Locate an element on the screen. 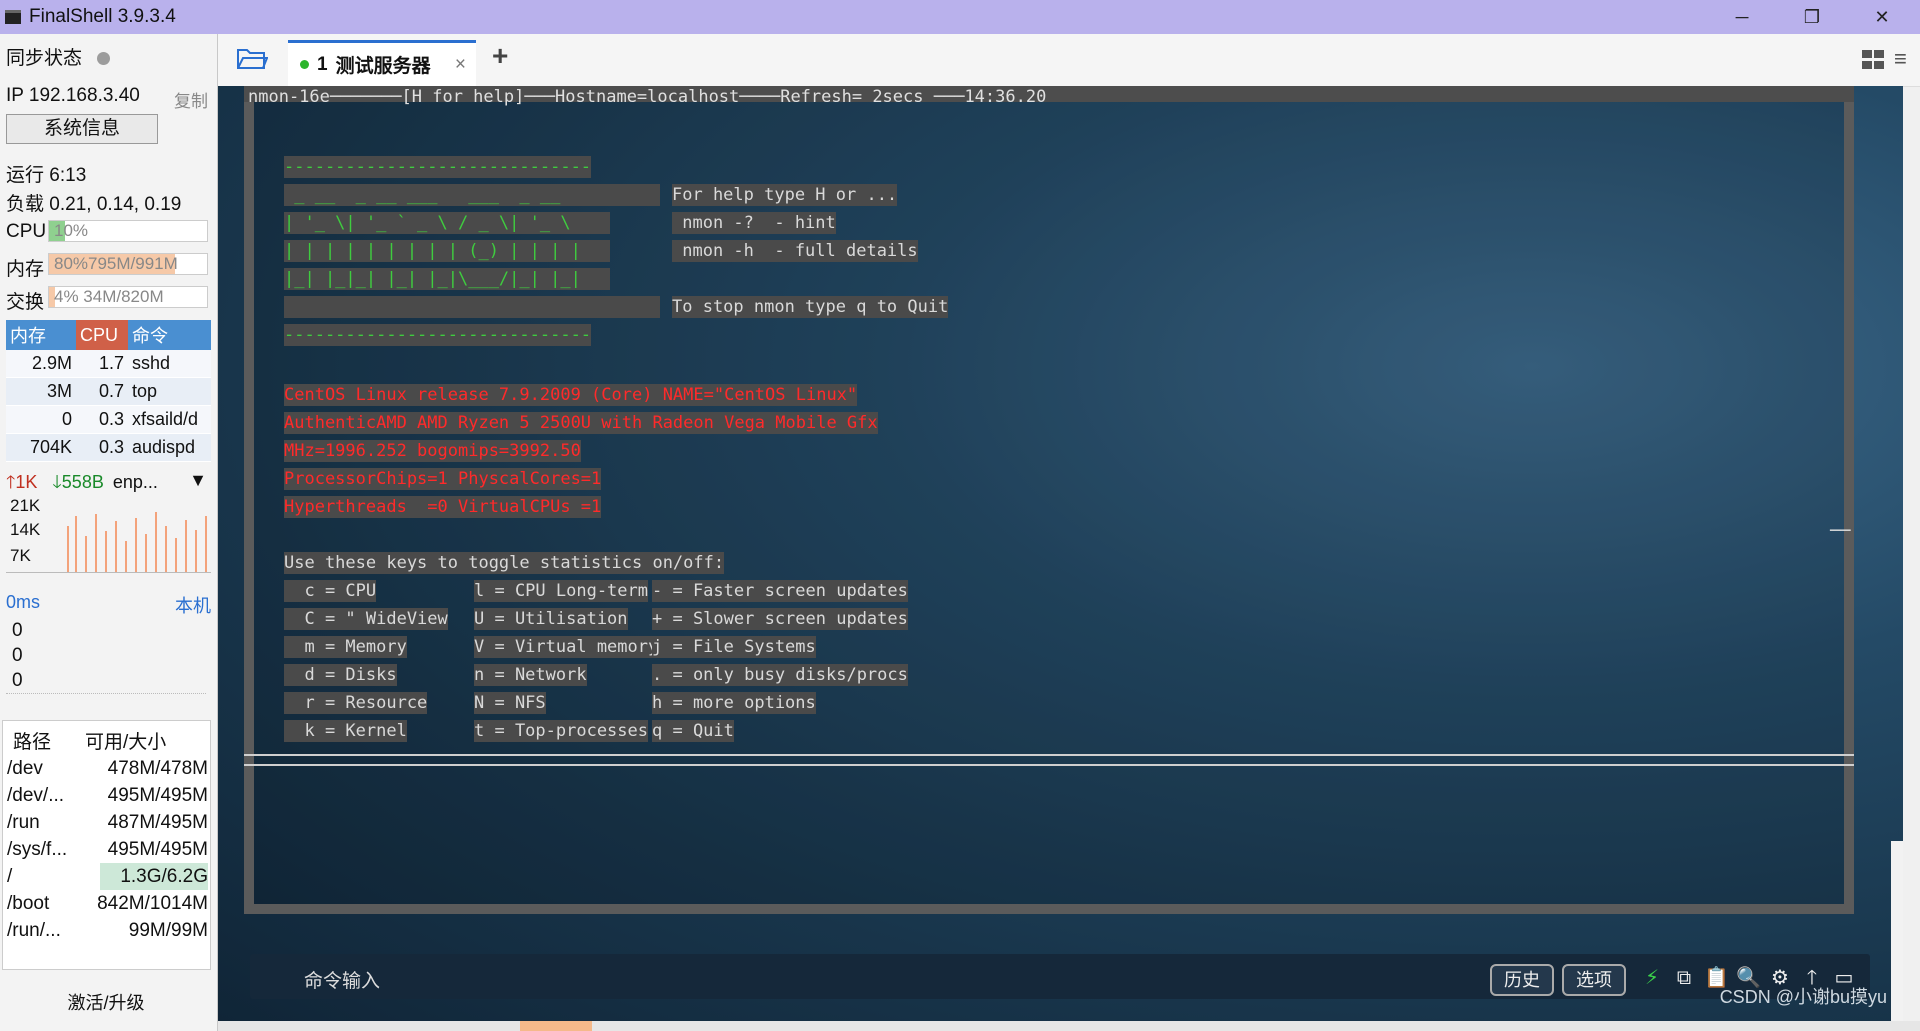 Image resolution: width=1920 pixels, height=1031 pixels. frame-left is located at coordinates (249, 508).